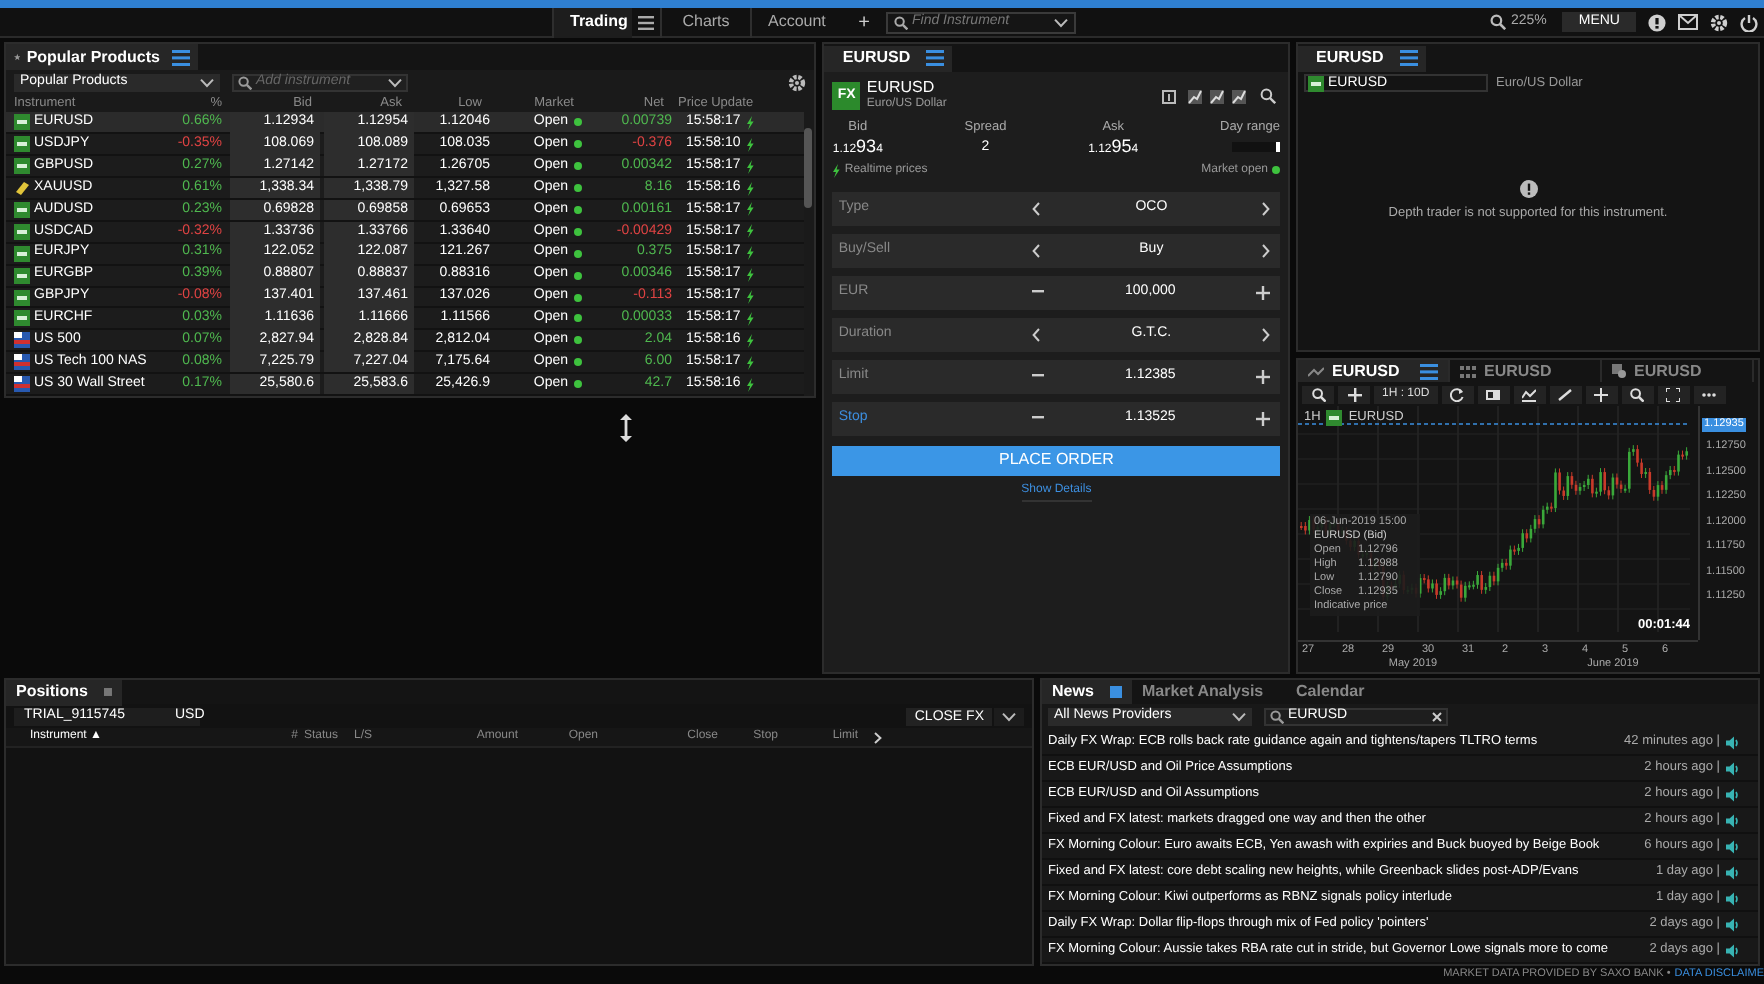 The height and width of the screenshot is (984, 1764). I want to click on draw-line-icon, so click(1565, 395).